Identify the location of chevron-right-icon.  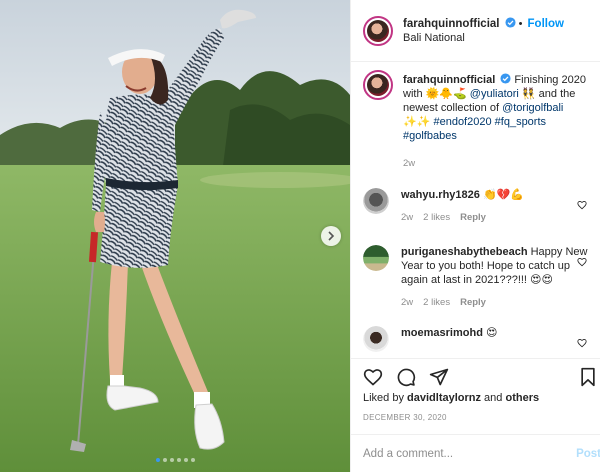
(331, 236).